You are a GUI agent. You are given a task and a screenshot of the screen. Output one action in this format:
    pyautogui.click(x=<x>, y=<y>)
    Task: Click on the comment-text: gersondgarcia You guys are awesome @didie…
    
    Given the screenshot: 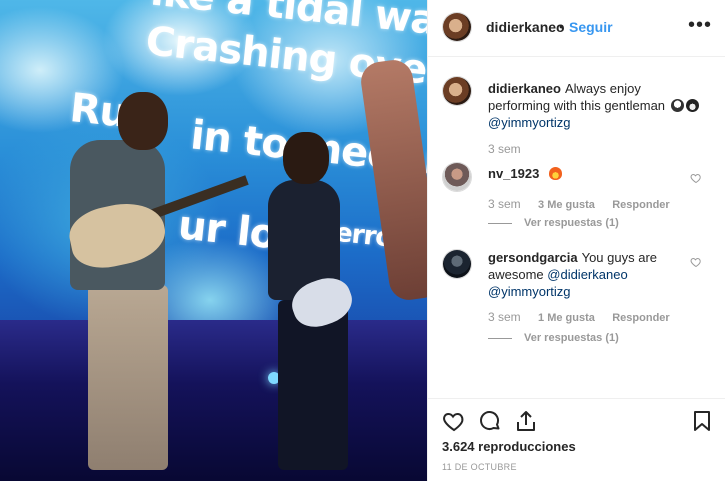 What is the action you would take?
    pyautogui.click(x=595, y=274)
    